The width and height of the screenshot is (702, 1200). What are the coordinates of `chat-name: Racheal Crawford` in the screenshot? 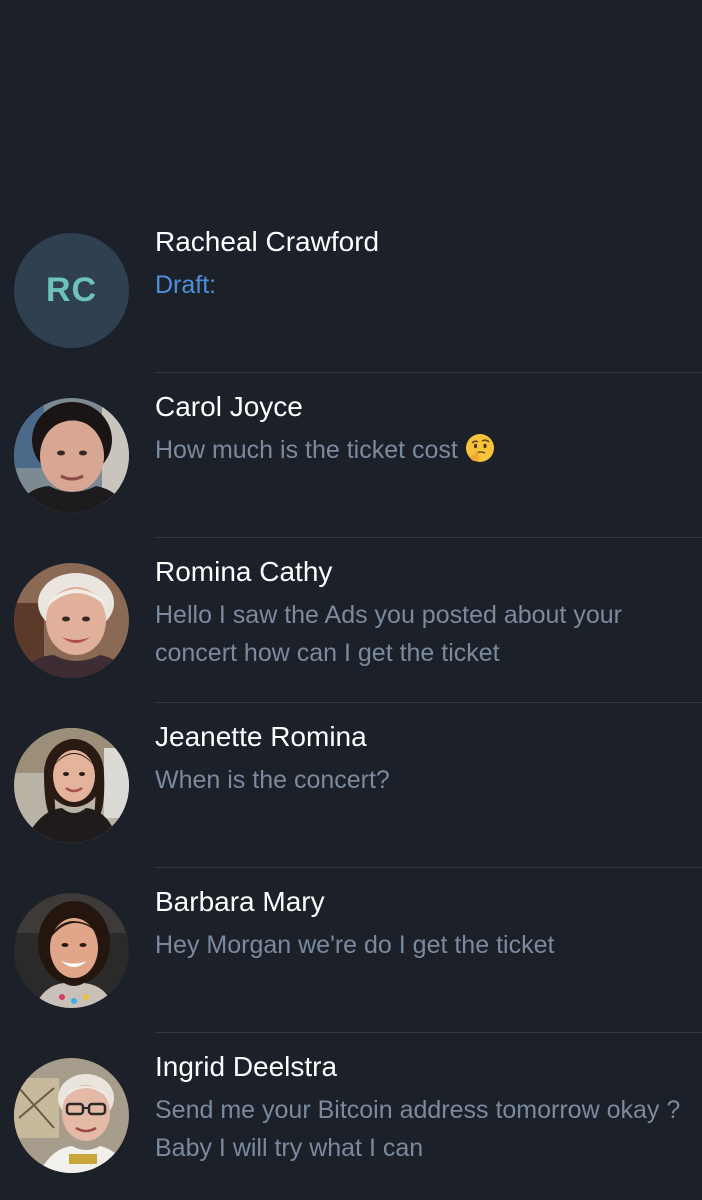 It's located at (267, 241).